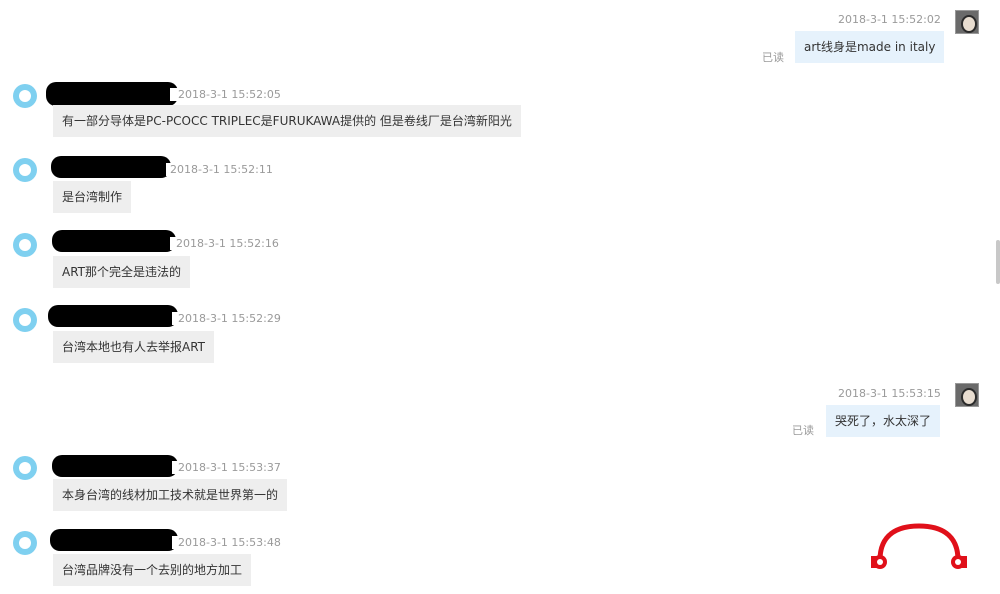 This screenshot has width=1000, height=594. I want to click on message-timestamp: 2018-3-1 15:53:48, so click(226, 542).